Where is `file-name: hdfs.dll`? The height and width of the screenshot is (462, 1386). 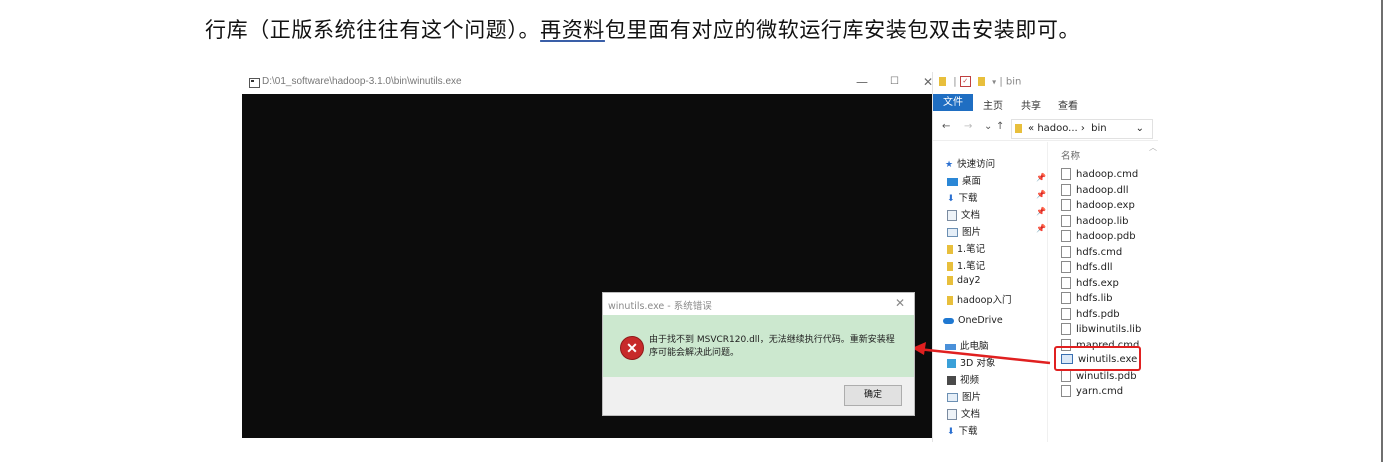 file-name: hdfs.dll is located at coordinates (1094, 267).